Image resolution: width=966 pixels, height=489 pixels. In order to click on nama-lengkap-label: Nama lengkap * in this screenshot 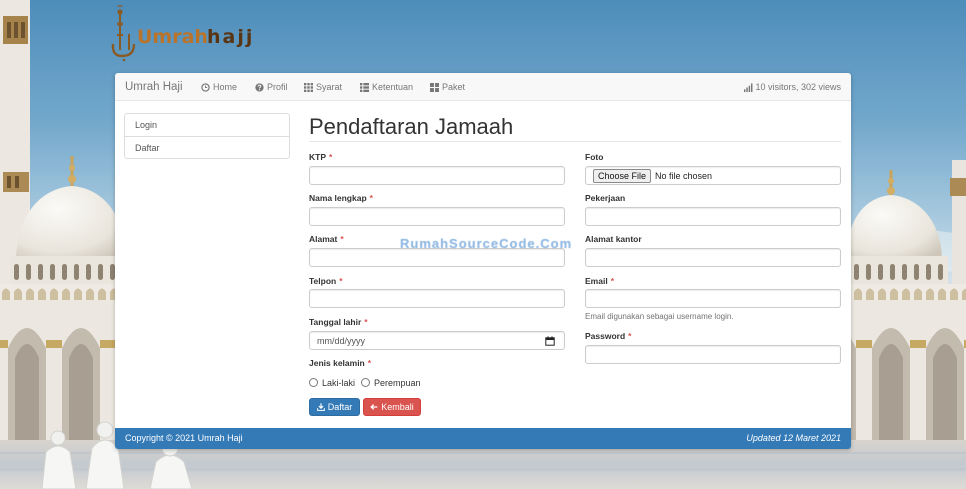, I will do `click(341, 198)`.